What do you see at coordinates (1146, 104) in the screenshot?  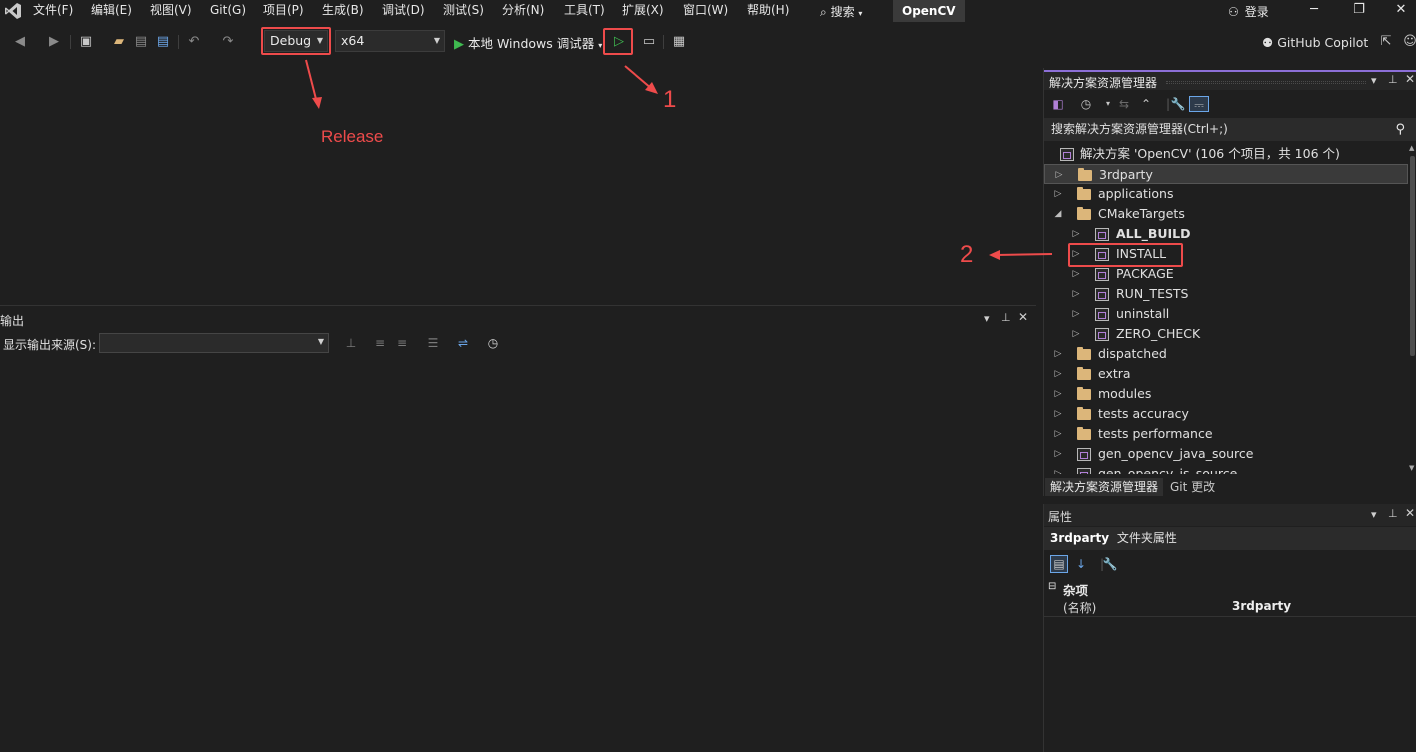 I see `collapse-all-icon: ⌃` at bounding box center [1146, 104].